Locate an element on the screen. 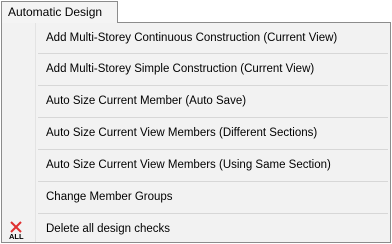 The width and height of the screenshot is (392, 244). delete-all-icon-text: ALL is located at coordinates (16, 236).